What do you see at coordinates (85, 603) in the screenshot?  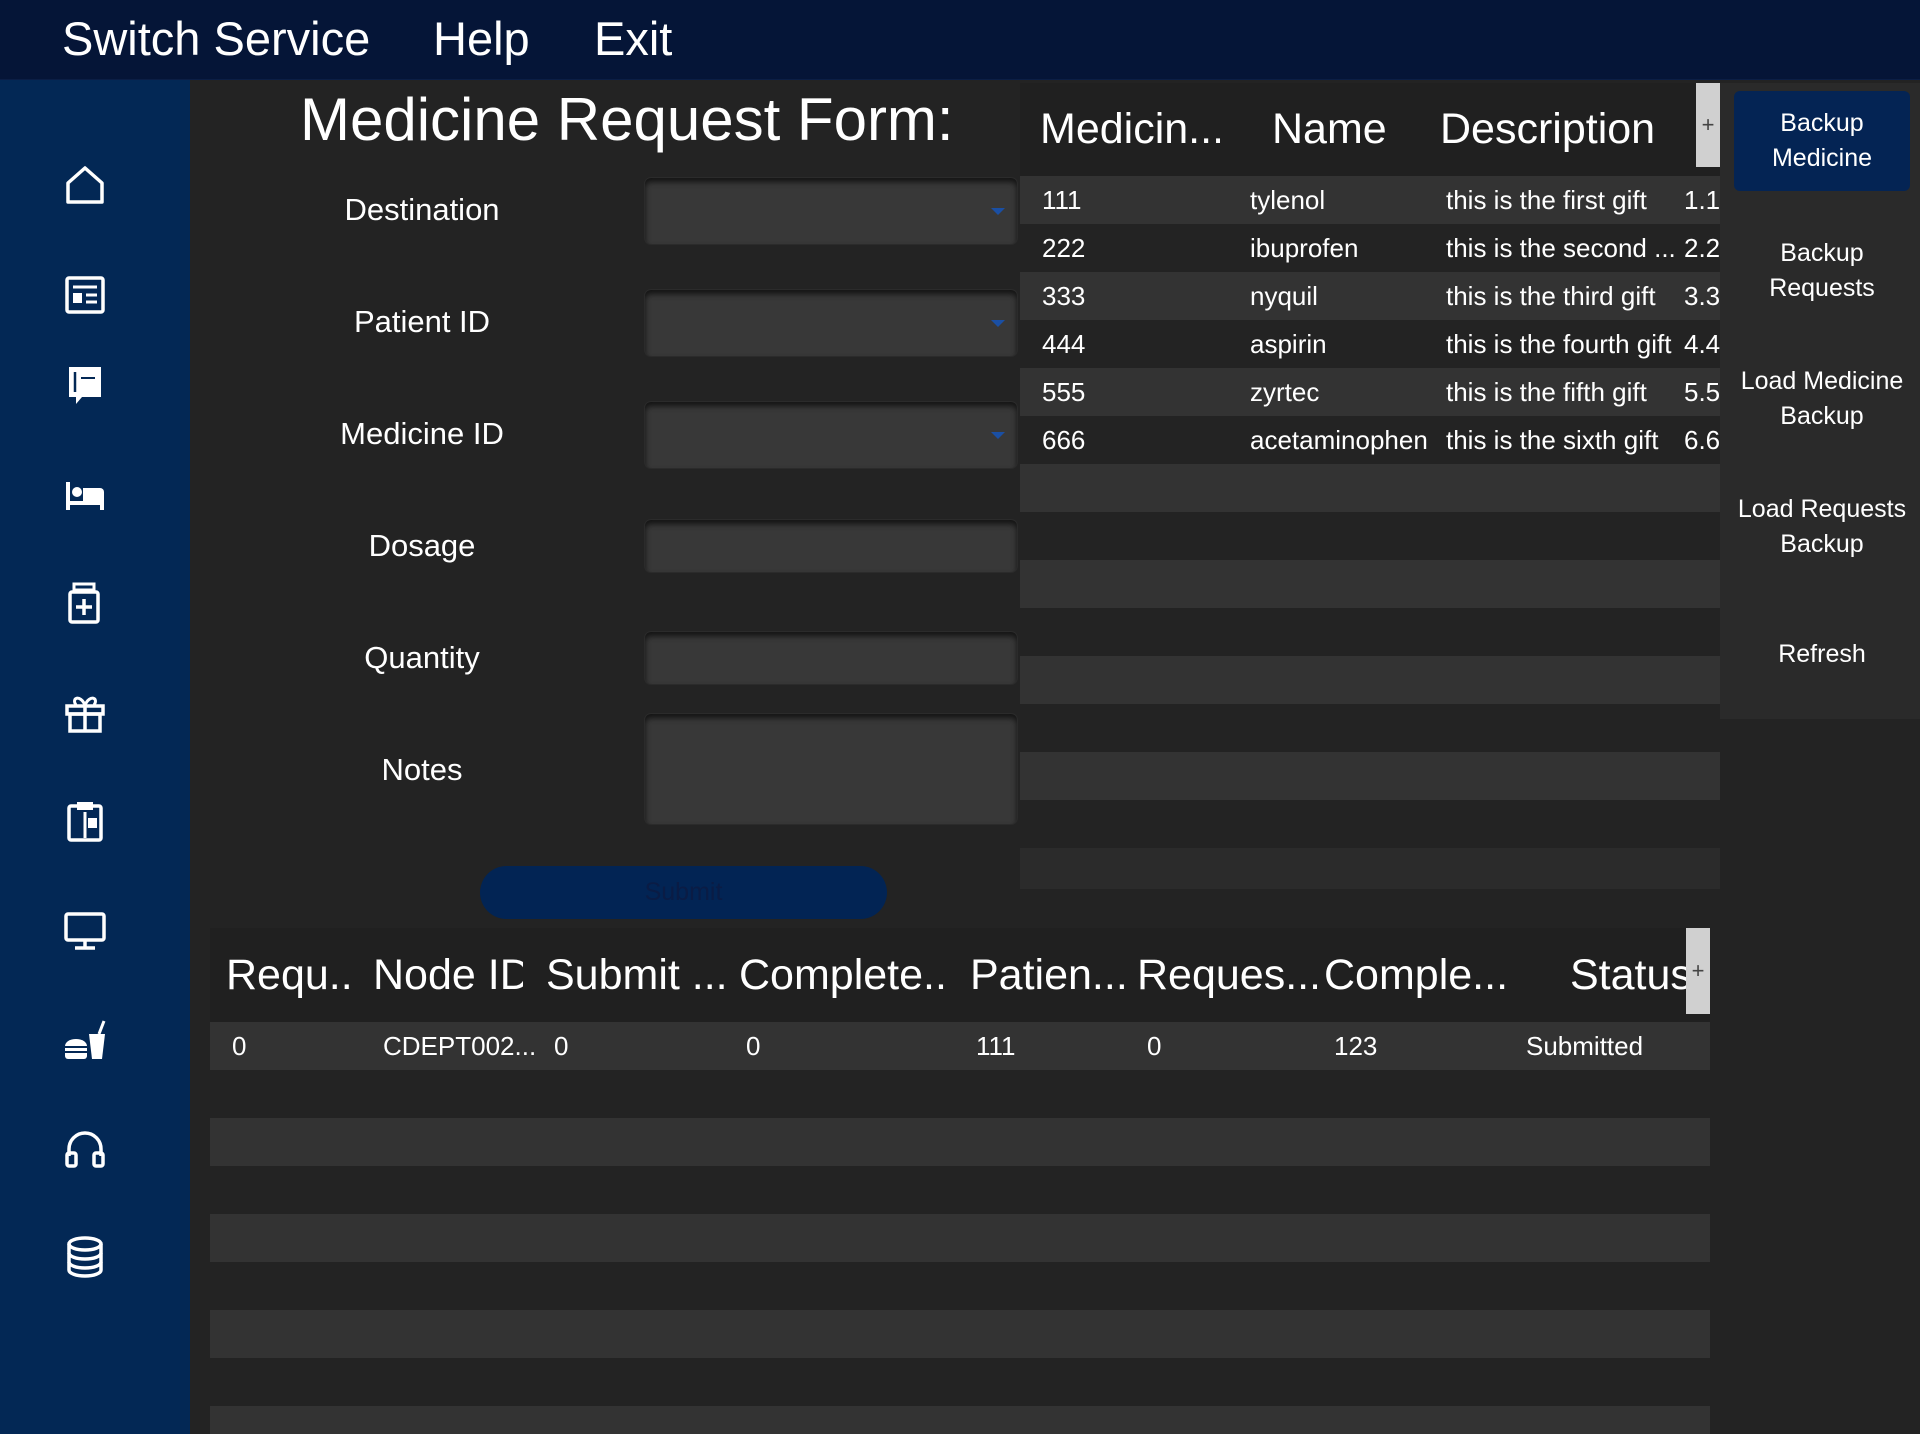 I see `medicine-bottle-icon` at bounding box center [85, 603].